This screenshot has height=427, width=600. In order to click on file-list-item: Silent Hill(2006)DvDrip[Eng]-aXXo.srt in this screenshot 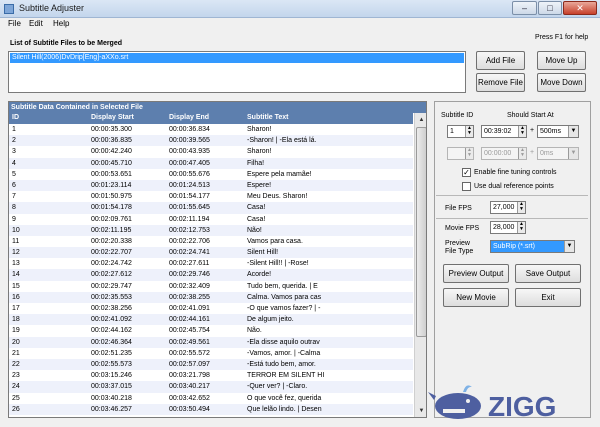, I will do `click(237, 58)`.